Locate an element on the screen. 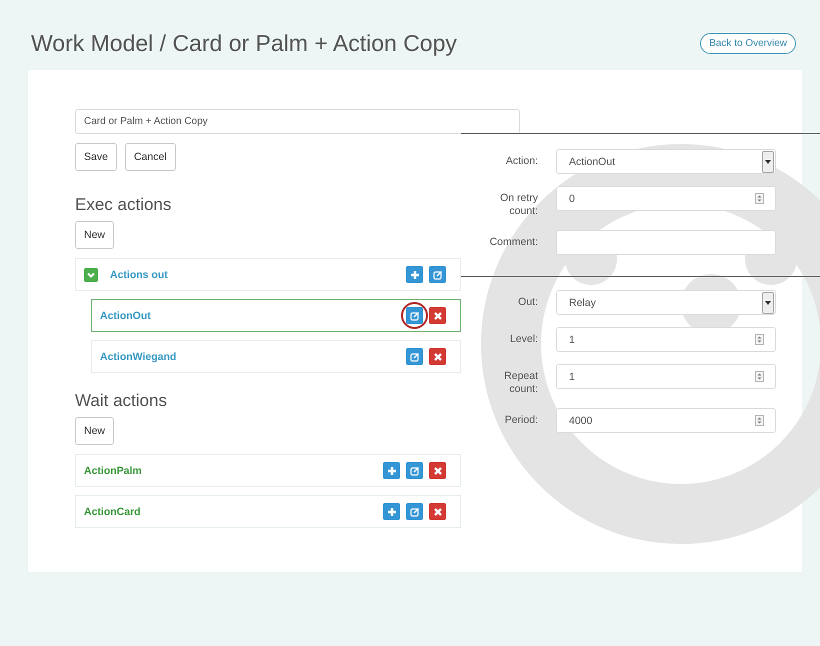  number-field: 4000 is located at coordinates (666, 420).